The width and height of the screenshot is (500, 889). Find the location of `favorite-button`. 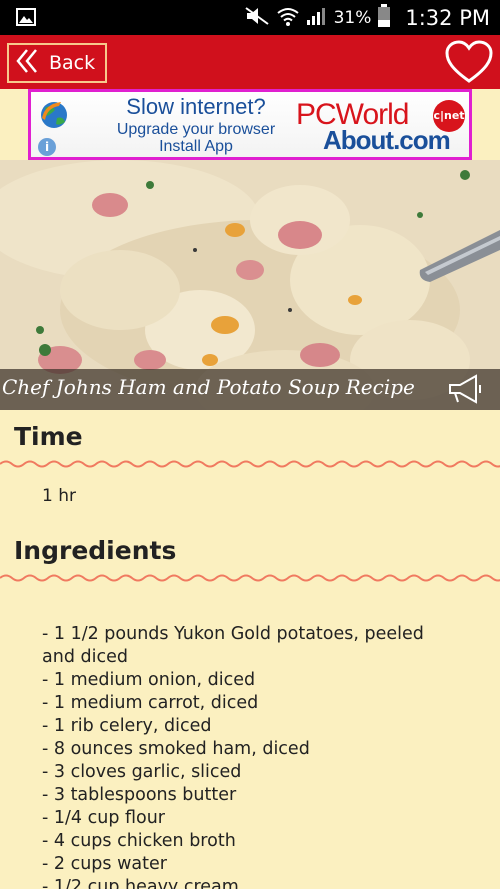

favorite-button is located at coordinates (469, 62).